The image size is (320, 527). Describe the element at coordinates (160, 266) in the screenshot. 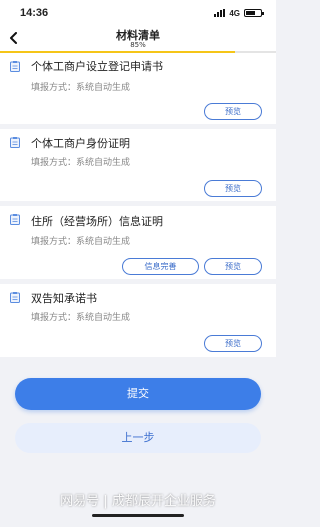

I see `complete-info-button: 信息完善` at that location.